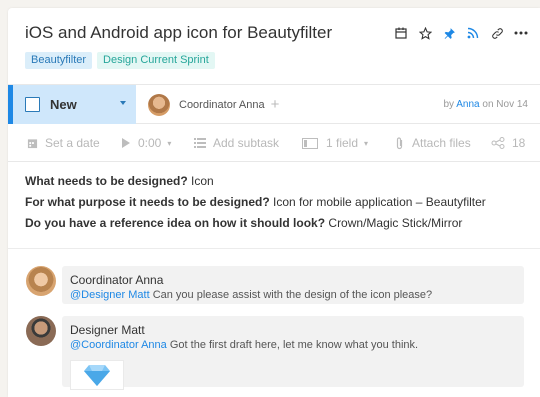 The width and height of the screenshot is (540, 397). What do you see at coordinates (467, 104) in the screenshot?
I see `byline-author: Anna` at bounding box center [467, 104].